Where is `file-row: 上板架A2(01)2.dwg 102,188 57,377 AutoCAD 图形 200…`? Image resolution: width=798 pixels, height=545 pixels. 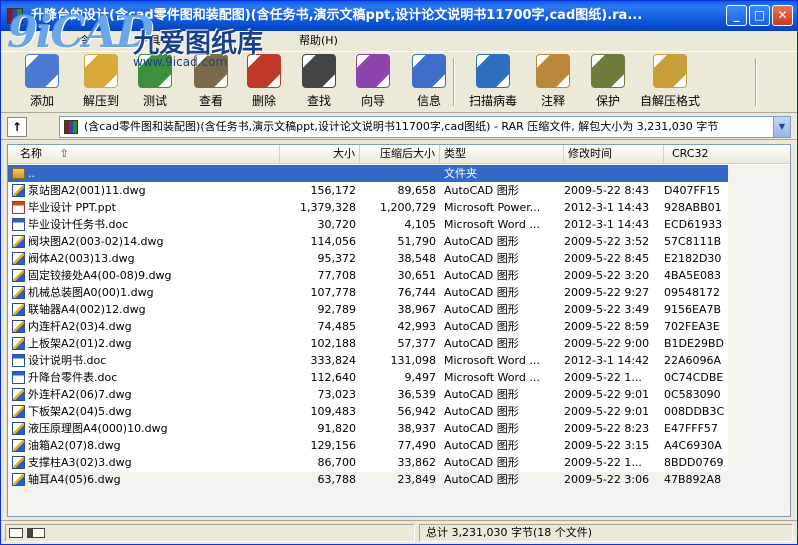
file-row: 上板架A2(01)2.dwg 102,188 57,377 AutoCAD 图形 200… is located at coordinates (399, 343).